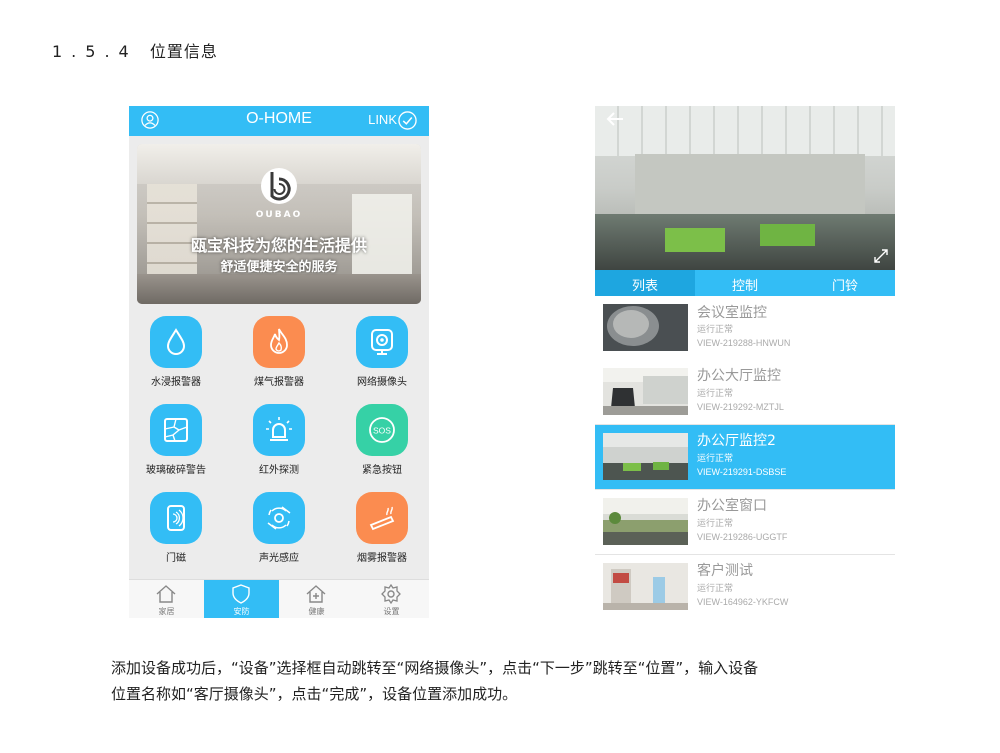 This screenshot has width=1000, height=753. Describe the element at coordinates (279, 186) in the screenshot. I see `brand-logo-icon` at that location.